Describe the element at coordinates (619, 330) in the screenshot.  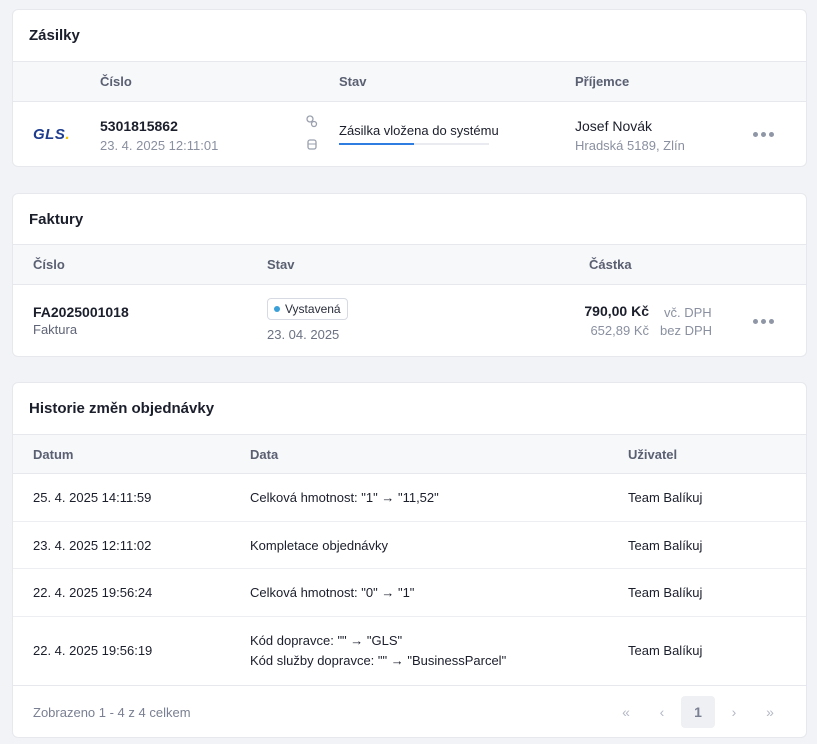
I see `amount-without-vat: 652,89 Kč` at that location.